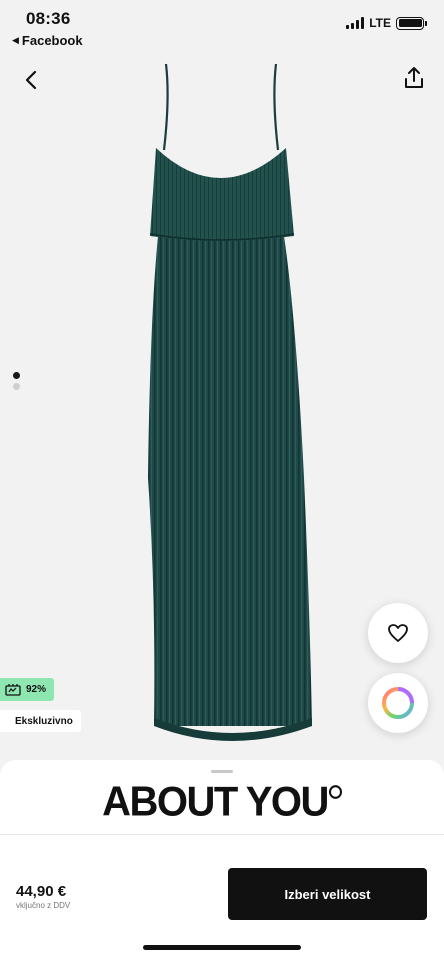 The width and height of the screenshot is (444, 960). I want to click on chevron-left-icon, so click(31, 80).